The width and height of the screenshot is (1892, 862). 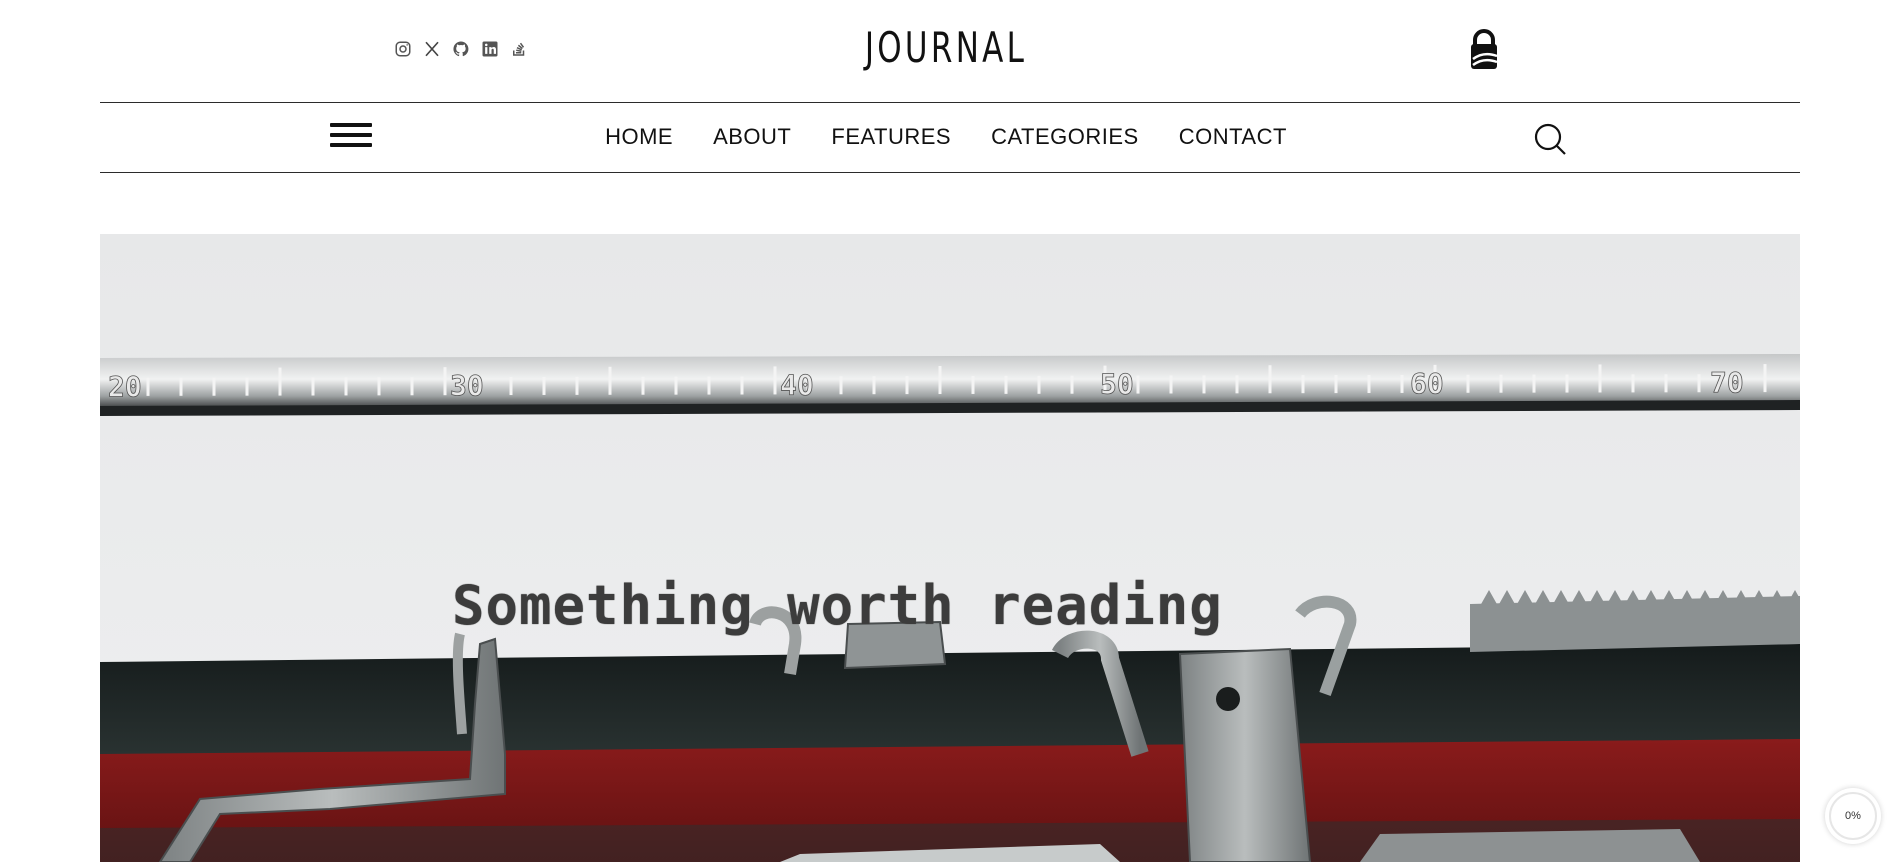 What do you see at coordinates (467, 385) in the screenshot?
I see `ruler-number: 30` at bounding box center [467, 385].